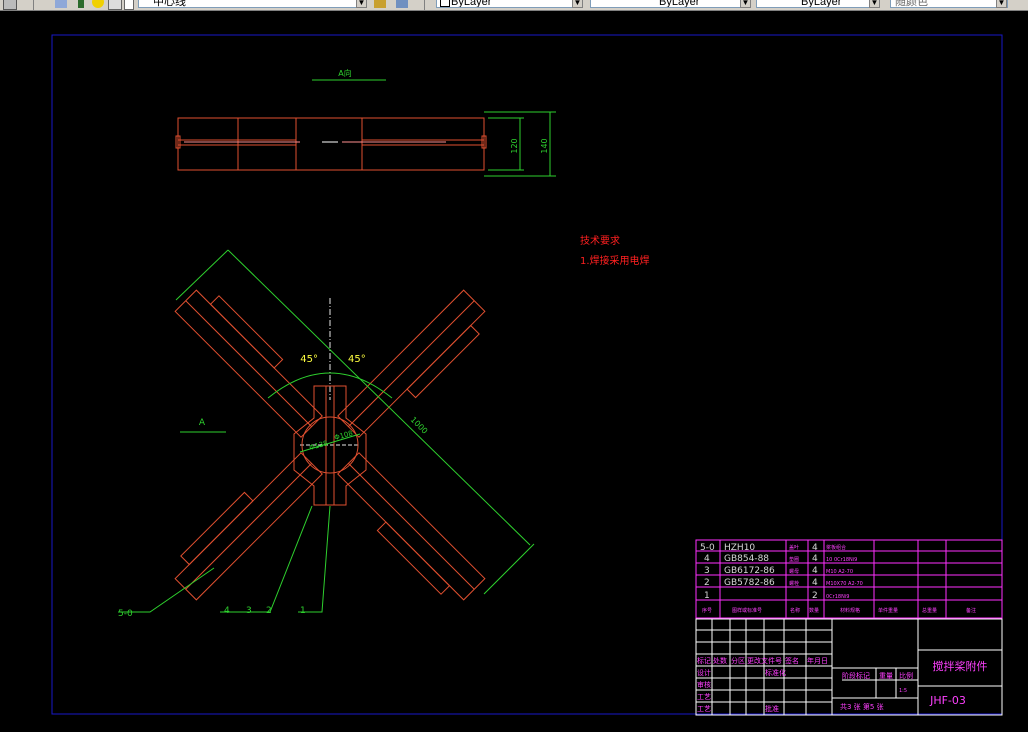 This screenshot has width=1028, height=732. I want to click on bom-row-code: GB854-88, so click(746, 559).